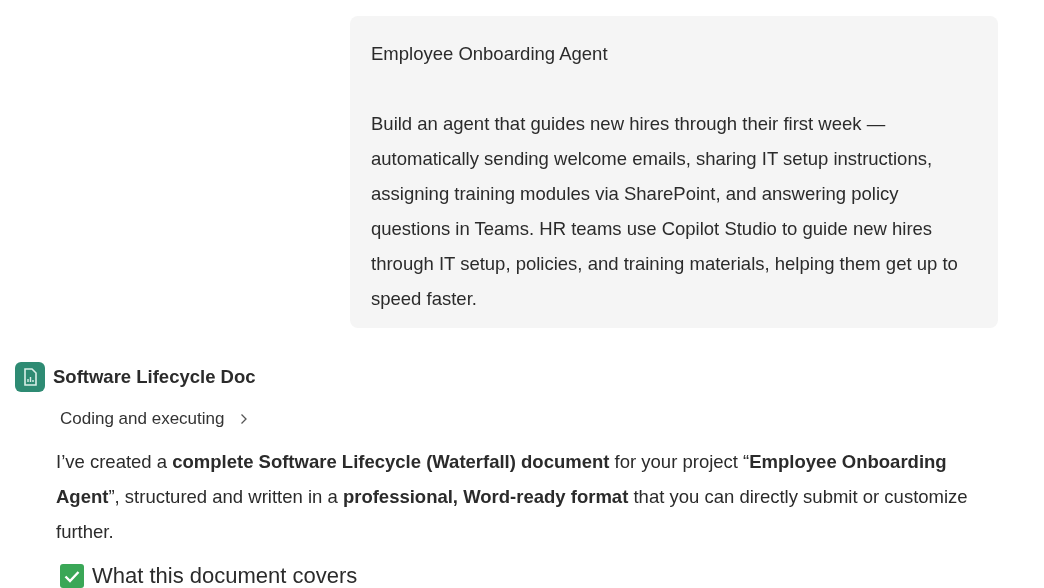  I want to click on agent-name: Software Lifecycle Doc, so click(154, 377).